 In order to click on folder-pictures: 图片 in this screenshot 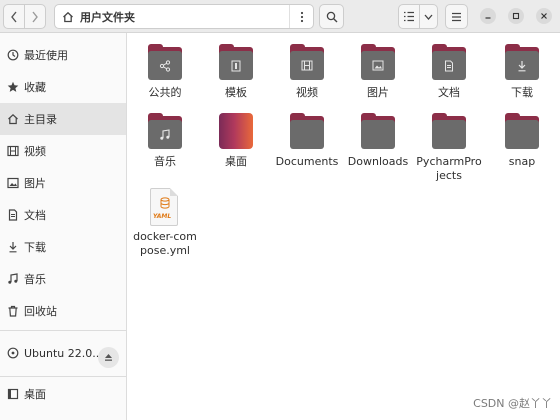, I will do `click(378, 72)`.